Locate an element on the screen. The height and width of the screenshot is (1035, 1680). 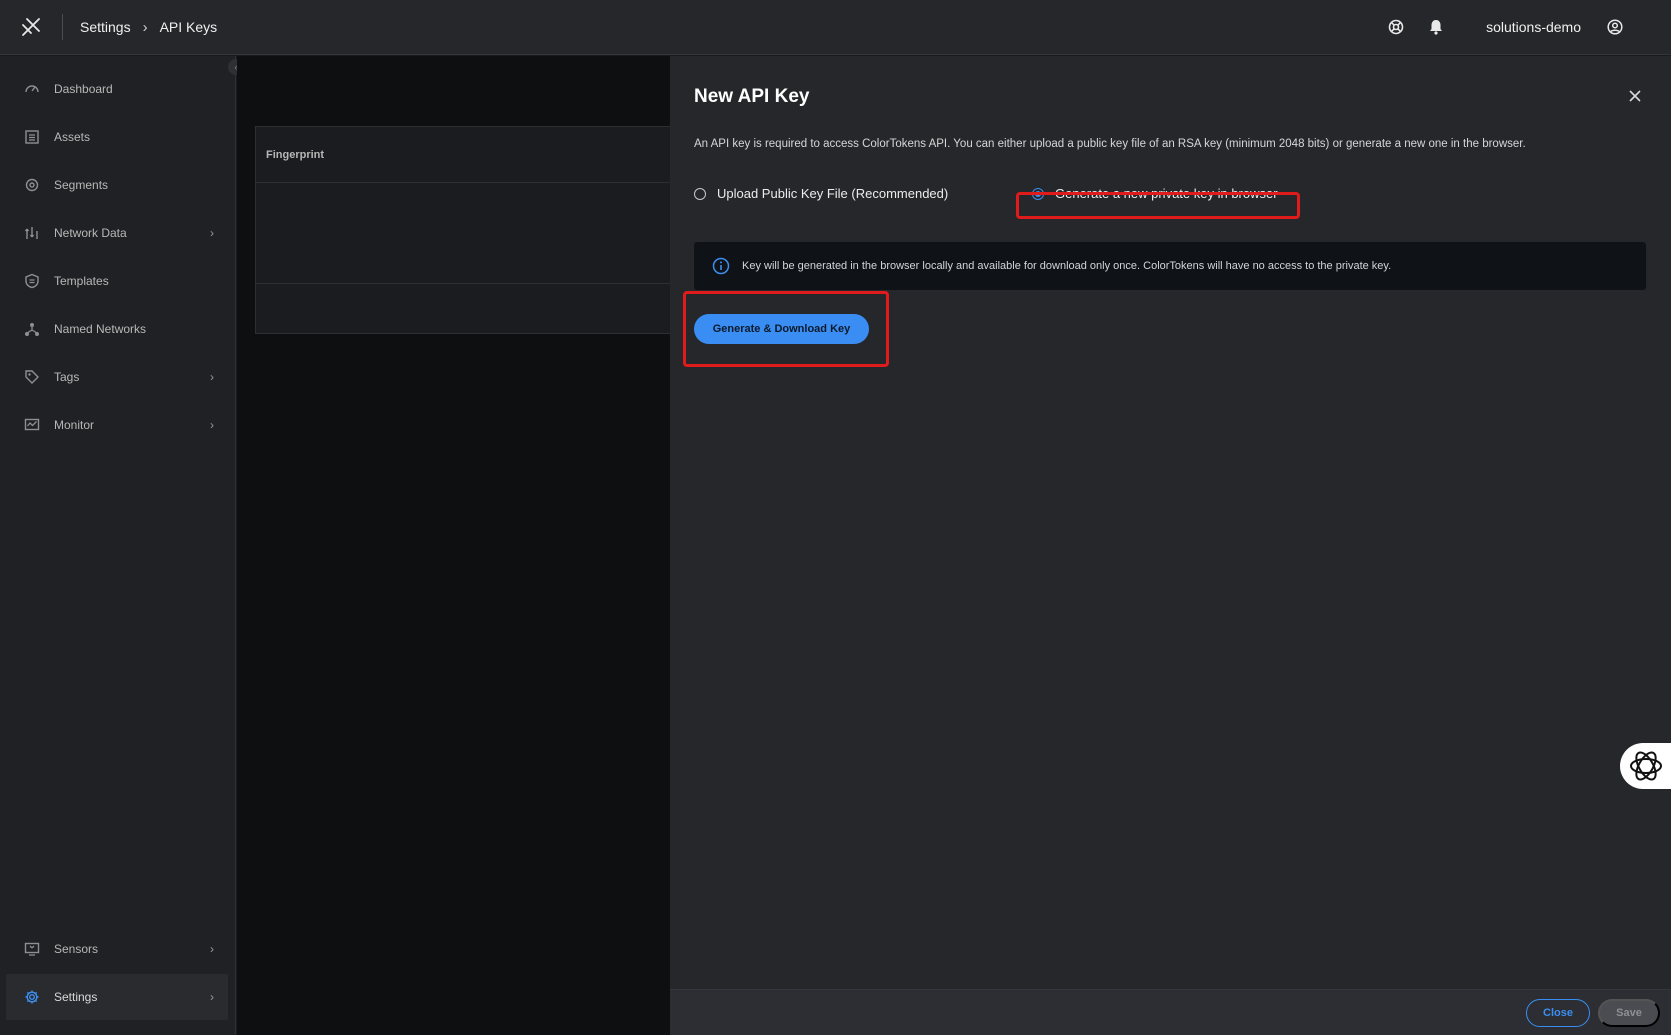
window-edge is located at coordinates (1675, 517).